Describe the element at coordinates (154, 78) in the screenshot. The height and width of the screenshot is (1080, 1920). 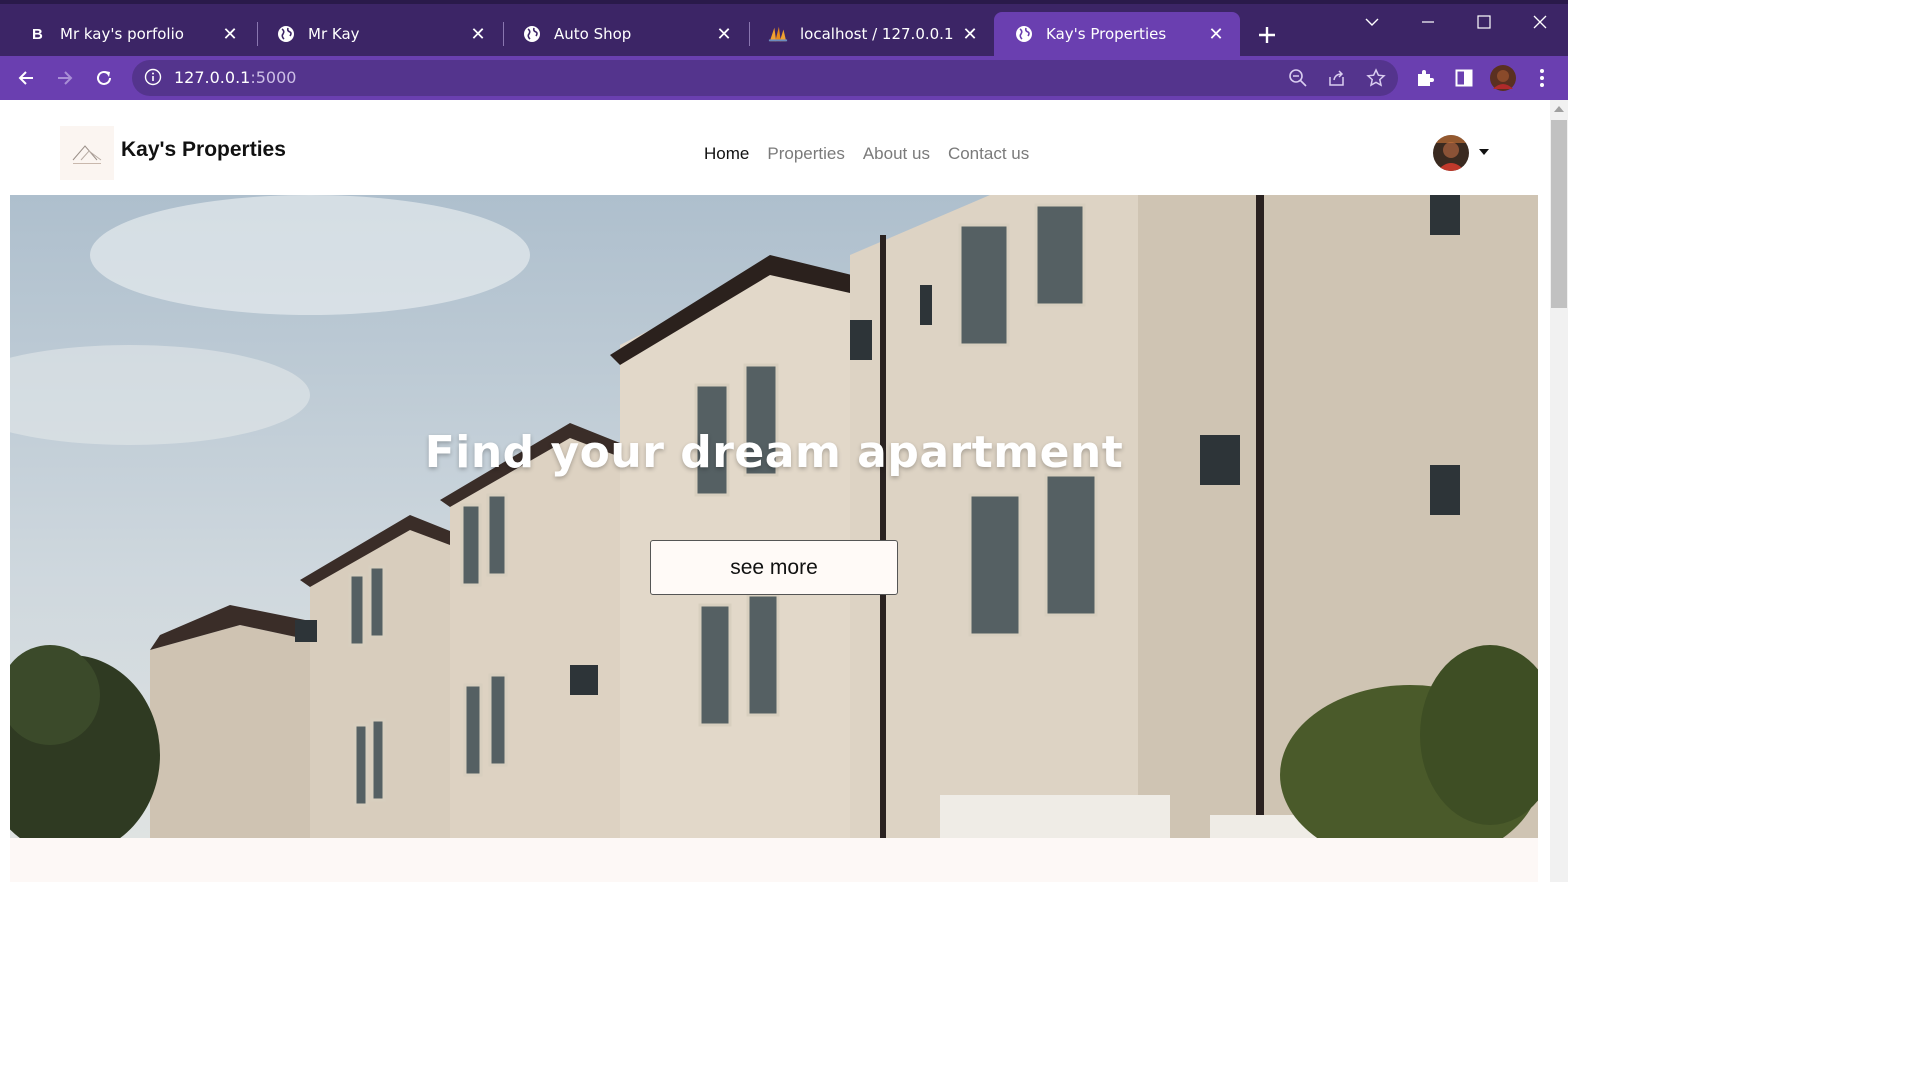
I see `site-info-icon` at that location.